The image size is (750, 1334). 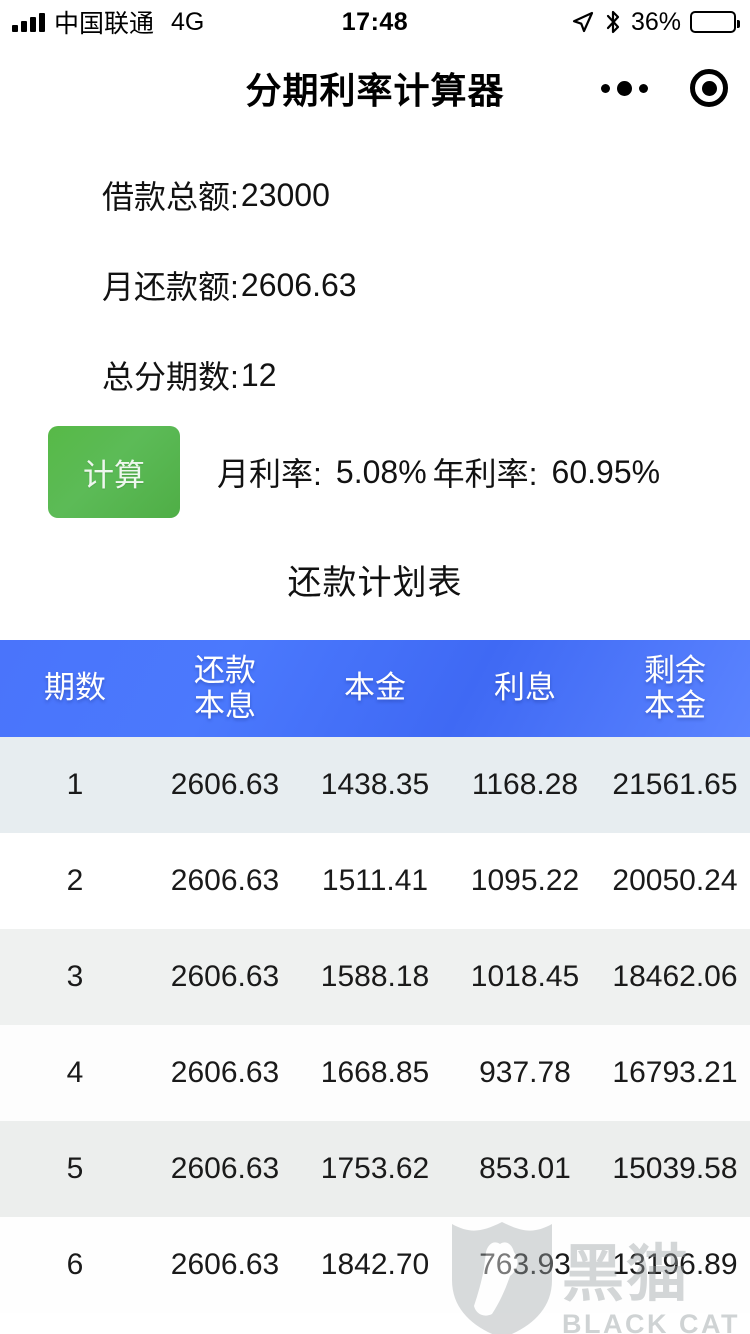 I want to click on cell-principal: 1438.35, so click(x=375, y=784).